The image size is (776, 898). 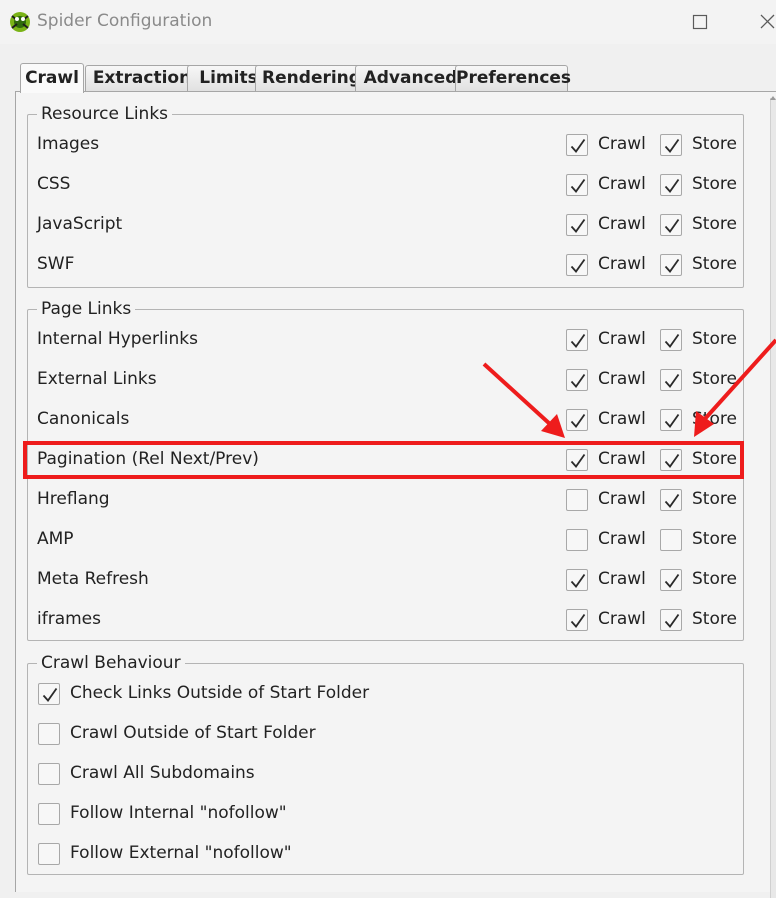 I want to click on title-bar: Spider Configuration, so click(x=388, y=22).